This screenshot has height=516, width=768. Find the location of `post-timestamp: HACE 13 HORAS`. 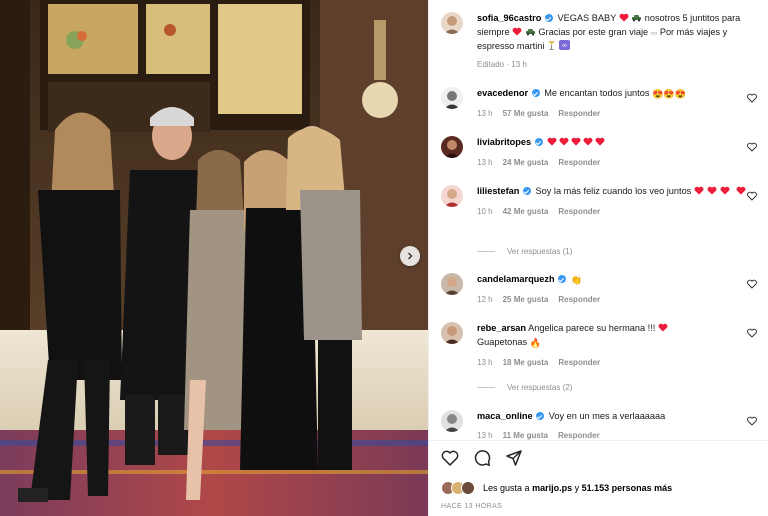

post-timestamp: HACE 13 HORAS is located at coordinates (472, 506).